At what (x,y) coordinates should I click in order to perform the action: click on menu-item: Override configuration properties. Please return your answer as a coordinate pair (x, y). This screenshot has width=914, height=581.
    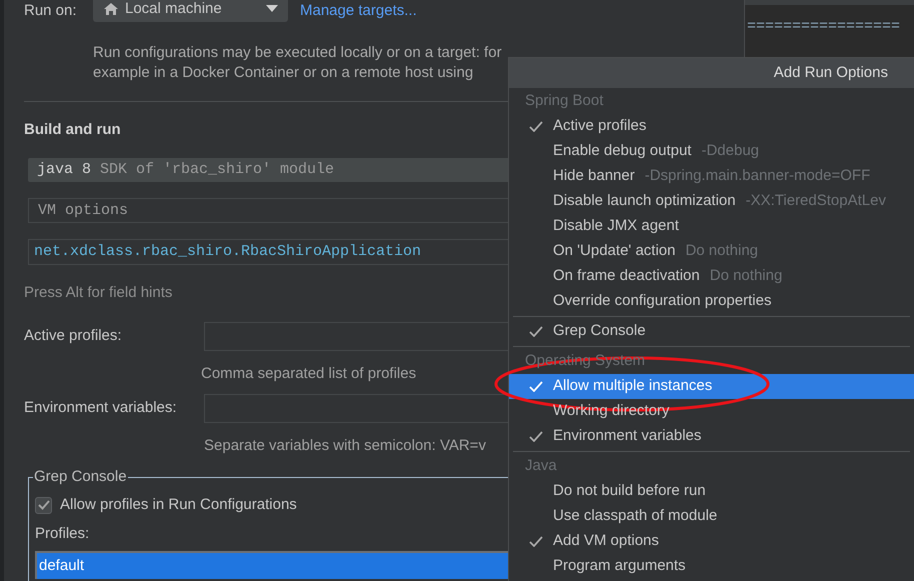
    Looking at the image, I should click on (711, 301).